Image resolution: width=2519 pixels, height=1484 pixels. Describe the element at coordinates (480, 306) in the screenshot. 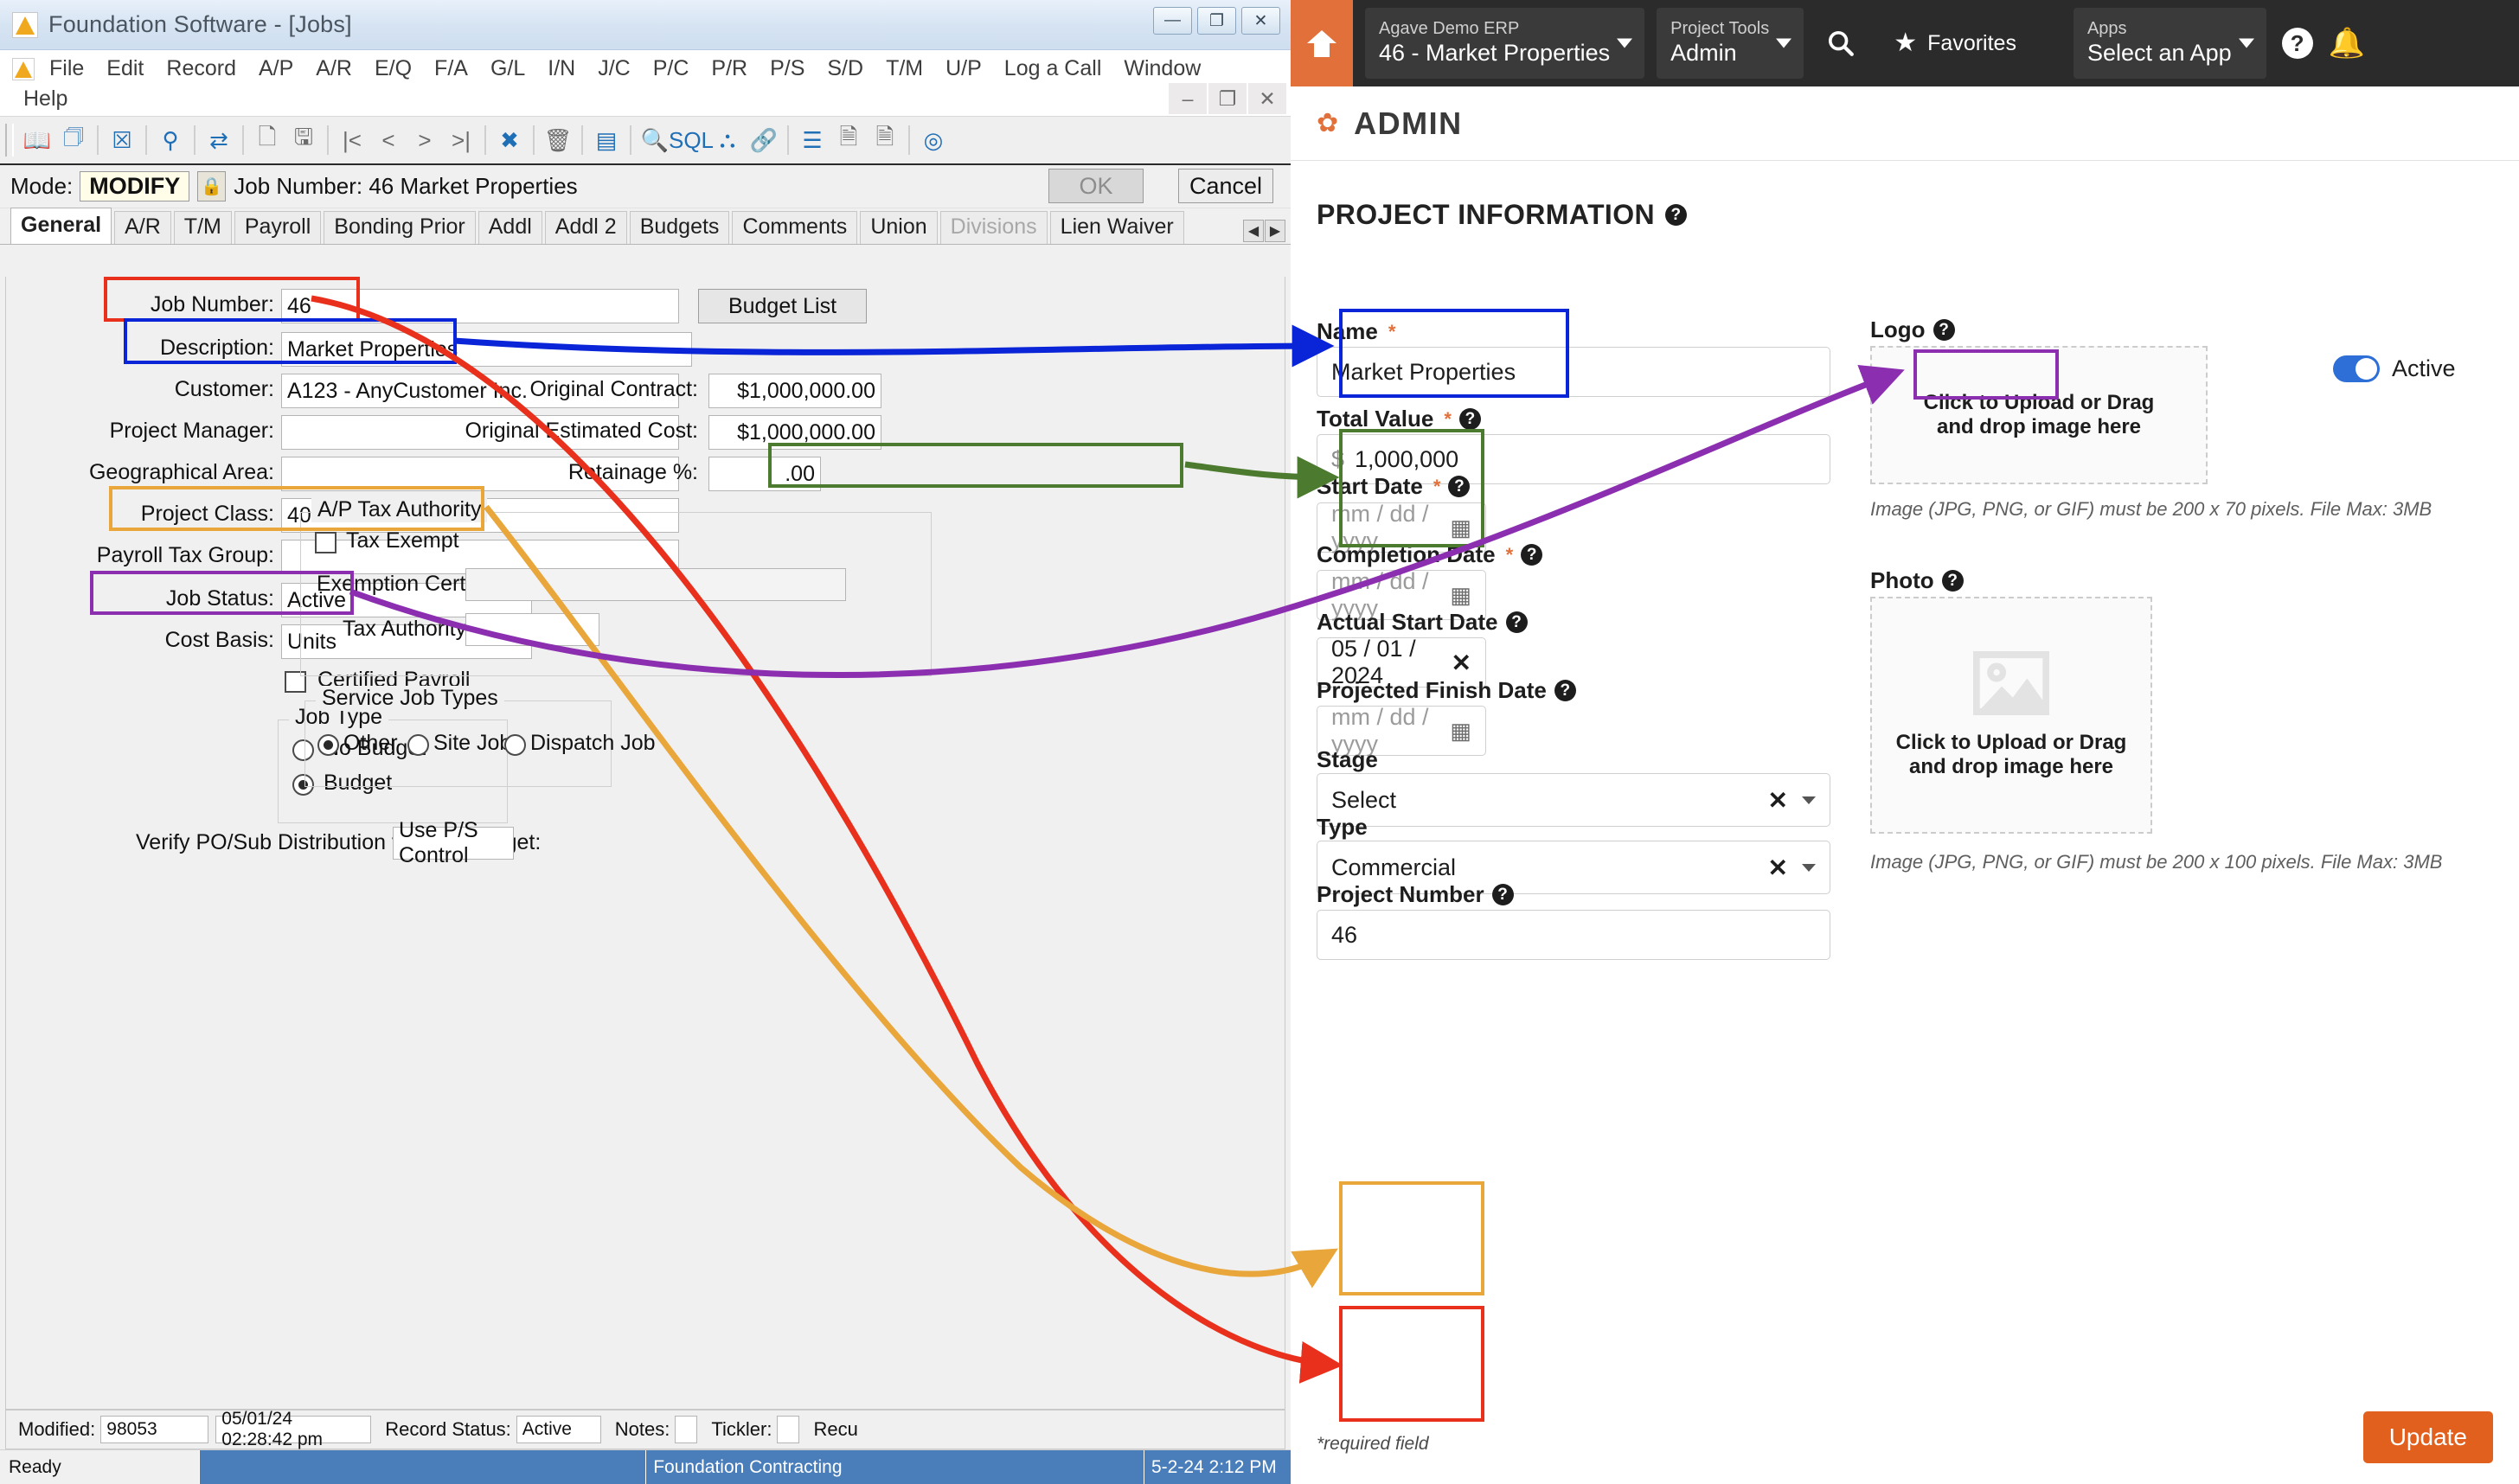

I see `job-number-input: 46` at that location.